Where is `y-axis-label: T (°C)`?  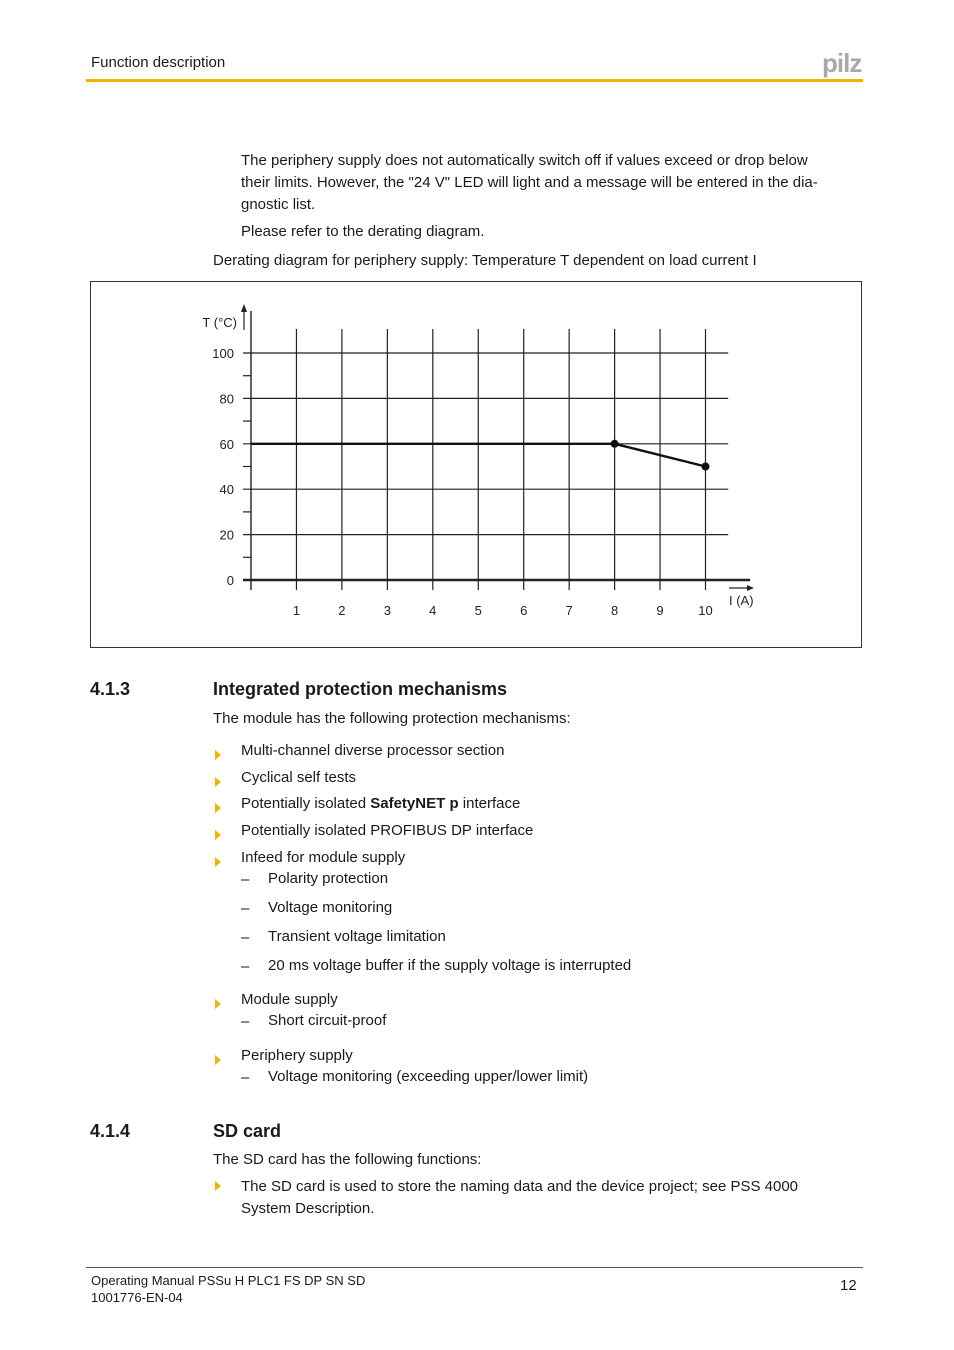 y-axis-label: T (°C) is located at coordinates (219, 322).